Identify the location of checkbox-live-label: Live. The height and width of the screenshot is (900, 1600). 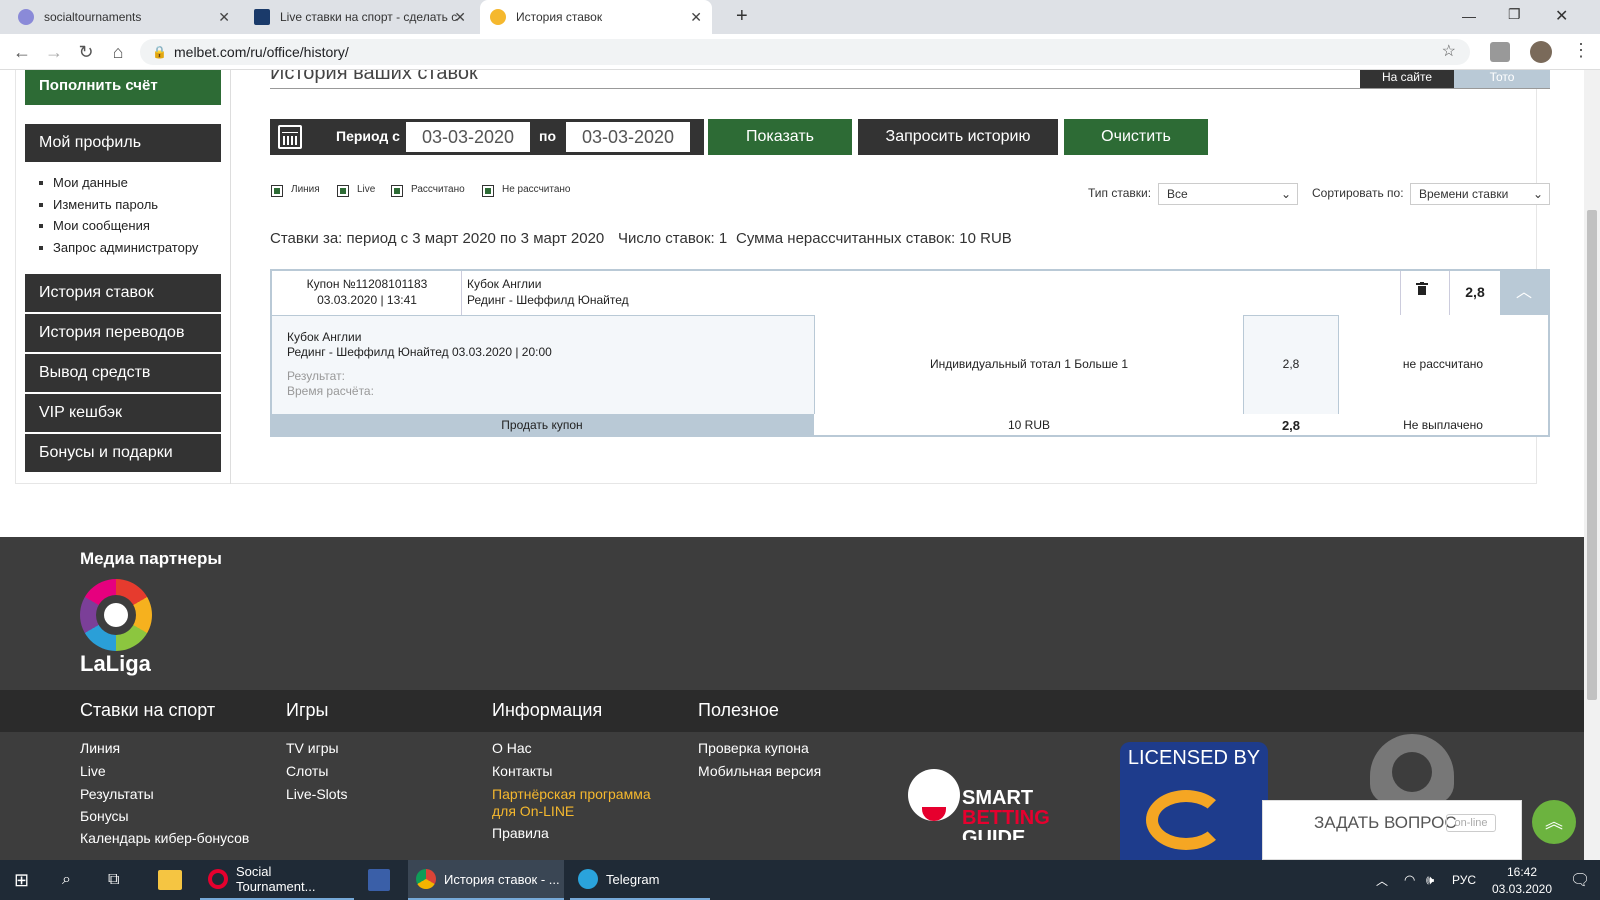
(366, 189).